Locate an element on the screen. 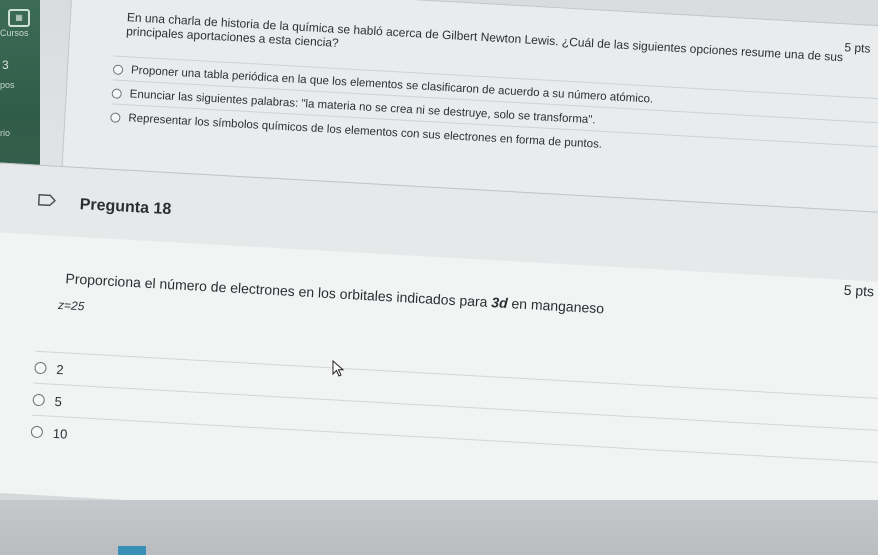 The image size is (878, 555). question-text-end: en manganeso is located at coordinates (556, 306).